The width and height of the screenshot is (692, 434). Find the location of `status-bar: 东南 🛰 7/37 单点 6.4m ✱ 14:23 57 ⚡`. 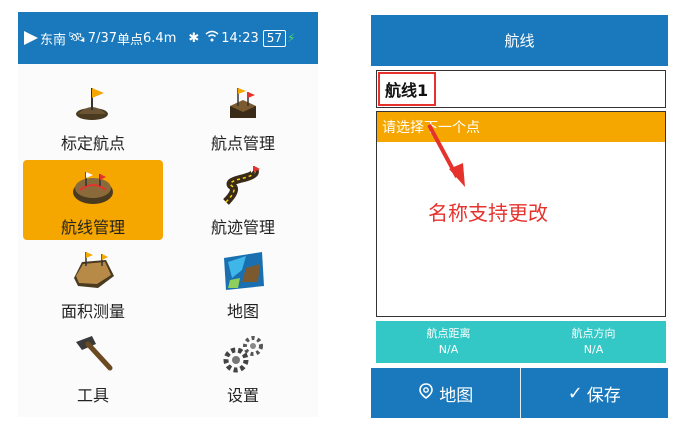

status-bar: 东南 🛰 7/37 单点 6.4m ✱ 14:23 57 ⚡ is located at coordinates (168, 38).